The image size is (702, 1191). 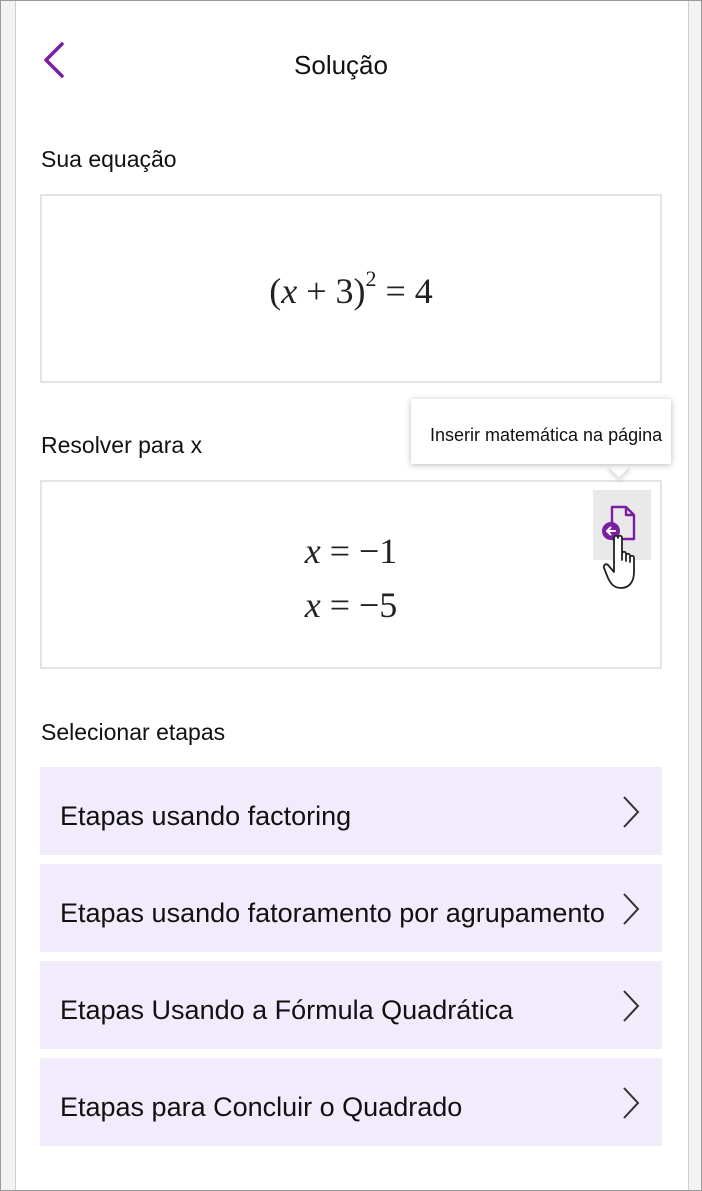 What do you see at coordinates (371, 278) in the screenshot?
I see `equation-exponent: 2` at bounding box center [371, 278].